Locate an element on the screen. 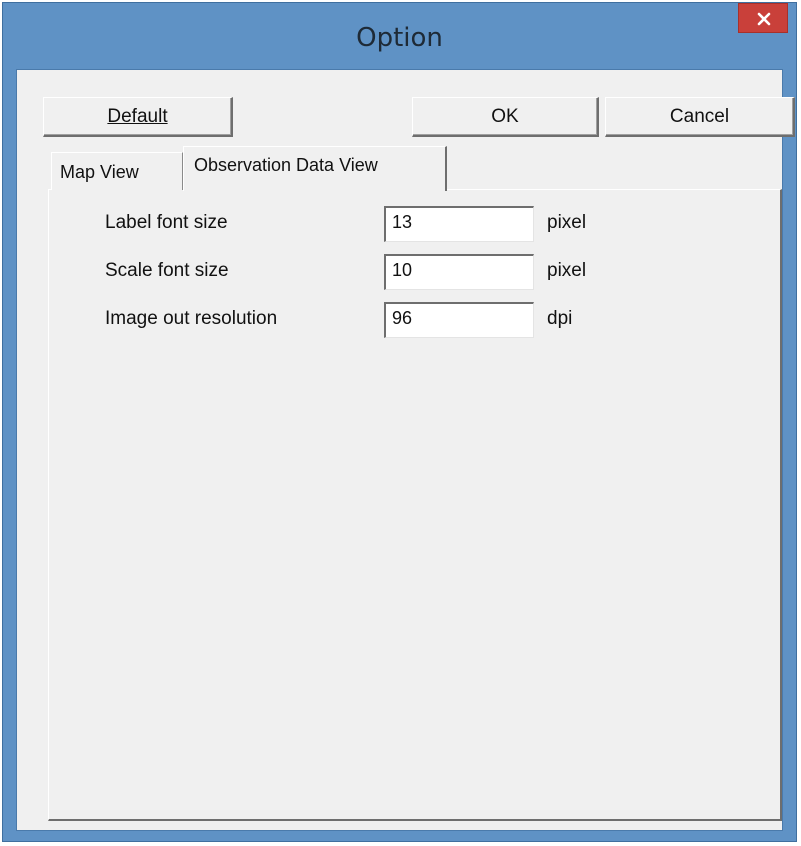 The image size is (801, 846). default-button: Default is located at coordinates (138, 117).